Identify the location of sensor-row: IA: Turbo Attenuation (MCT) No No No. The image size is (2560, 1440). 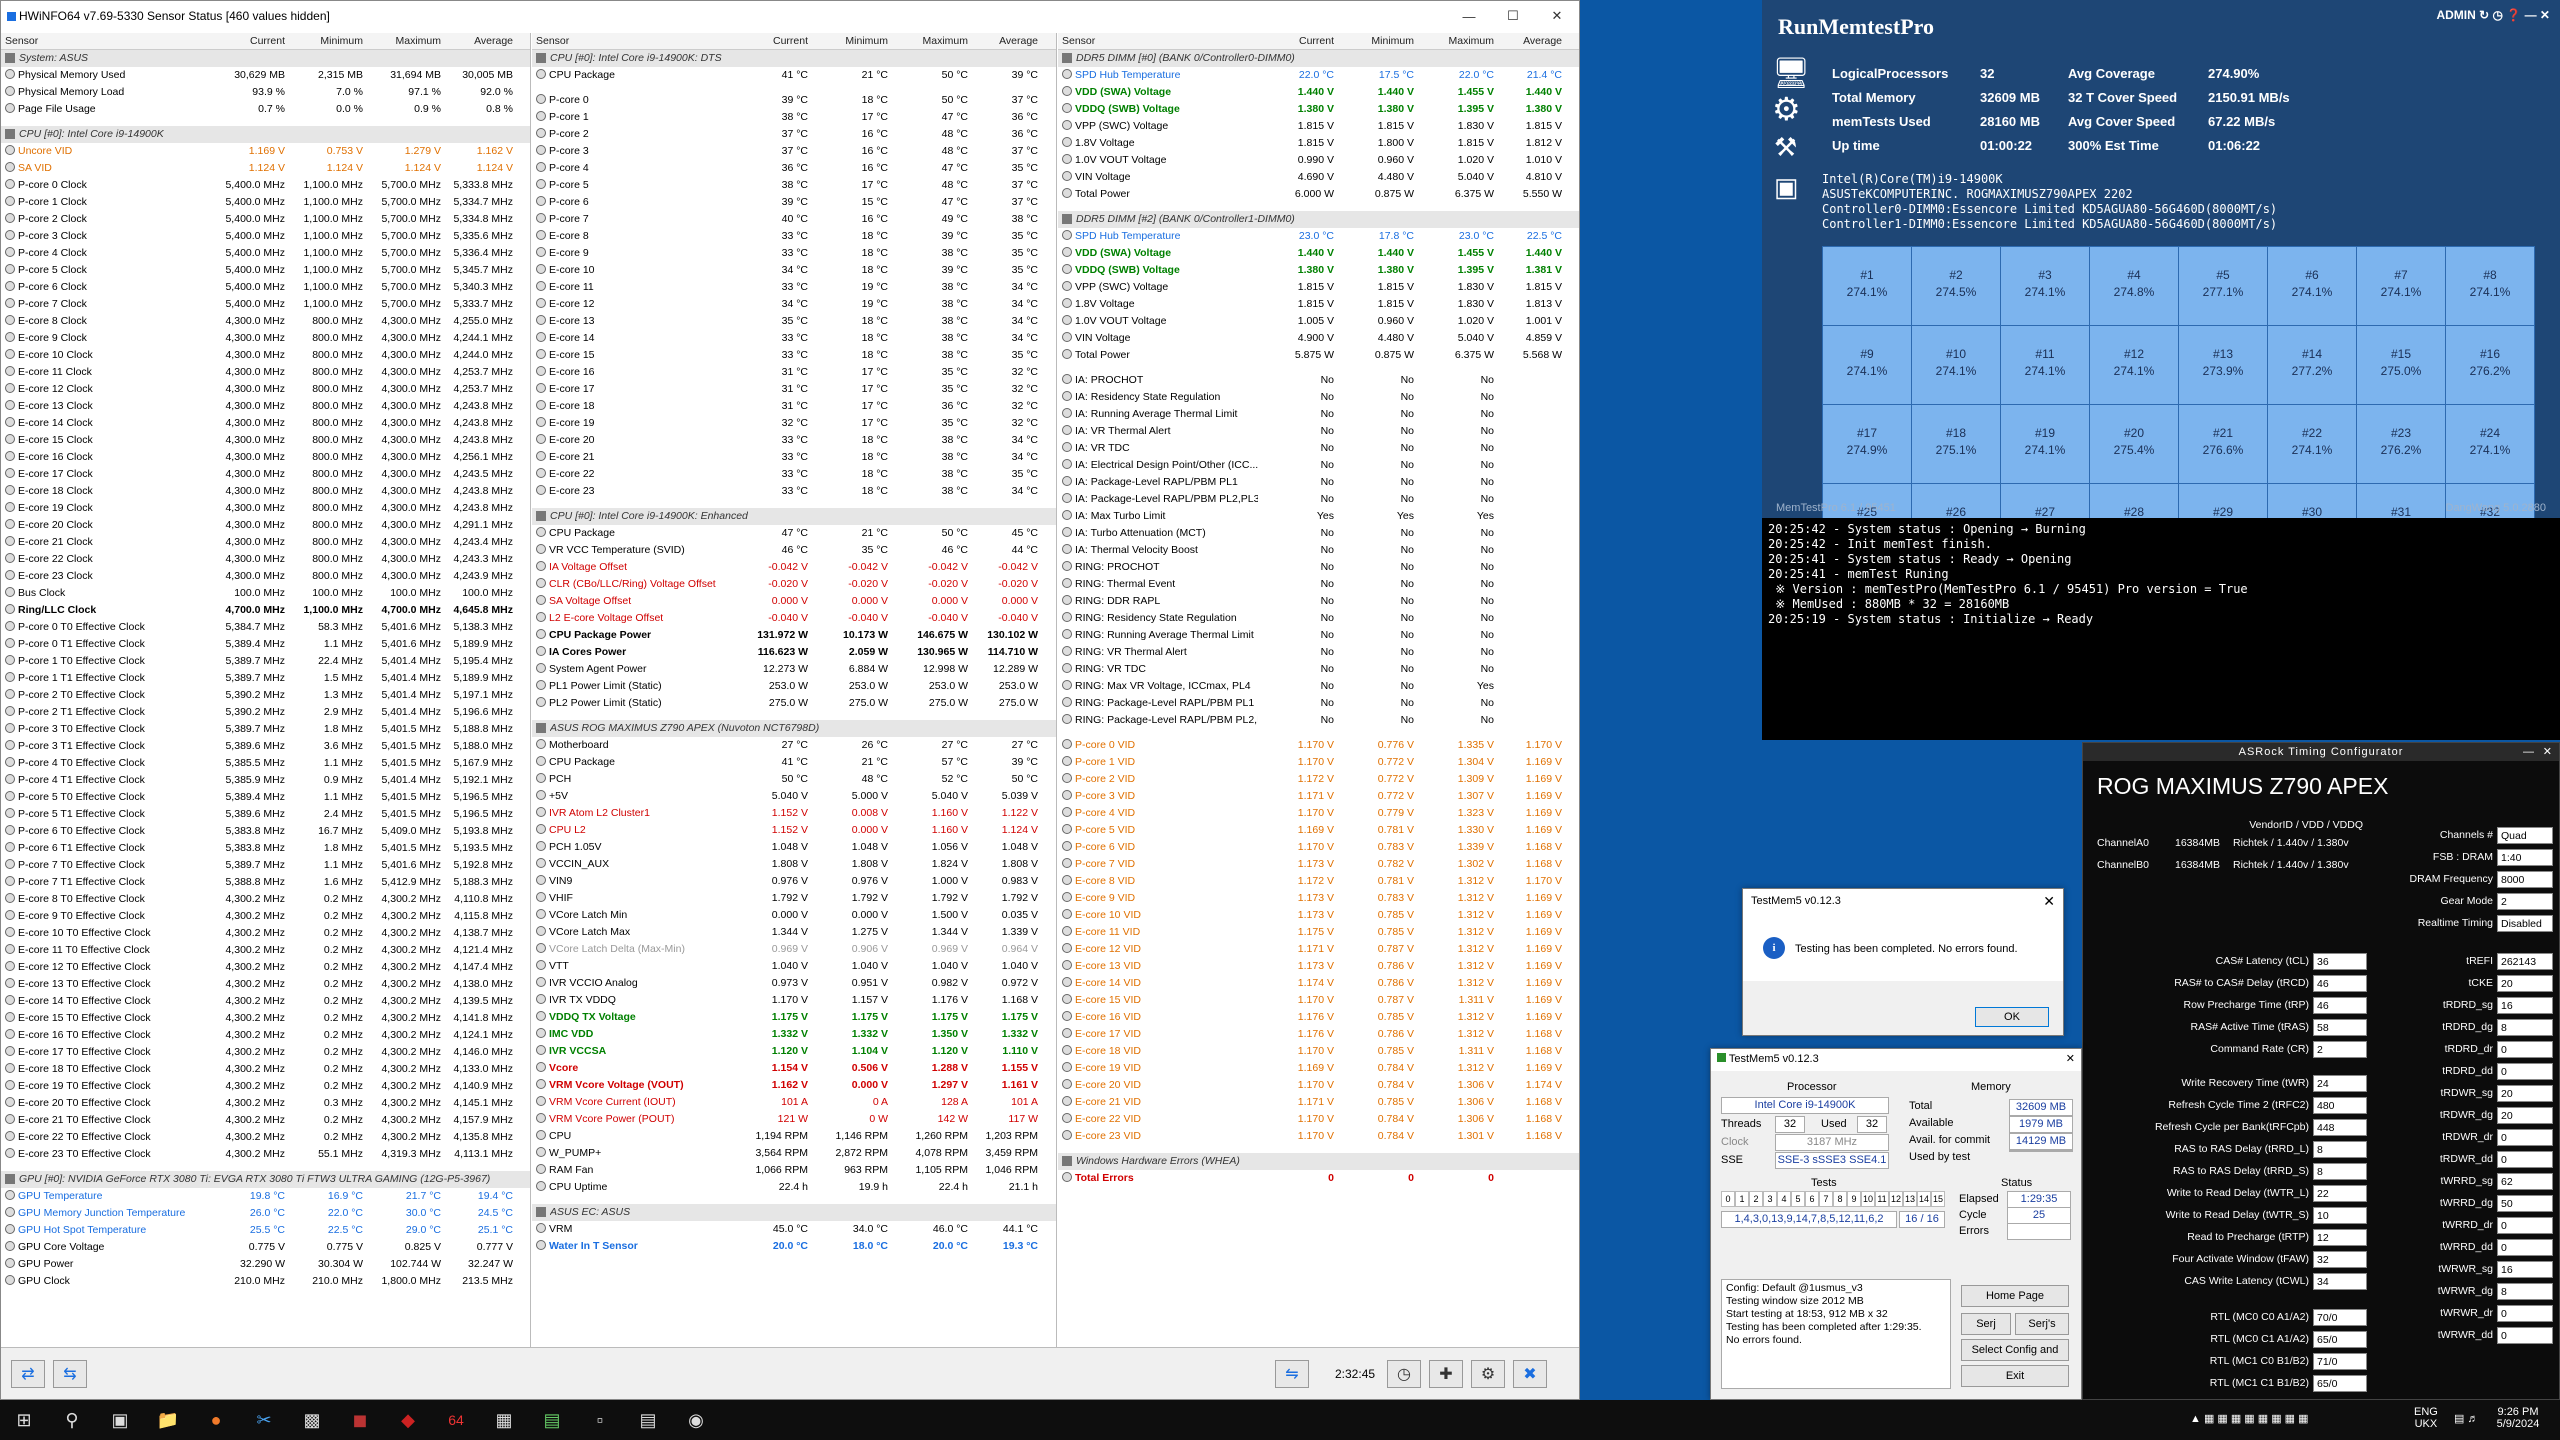
(1318, 533).